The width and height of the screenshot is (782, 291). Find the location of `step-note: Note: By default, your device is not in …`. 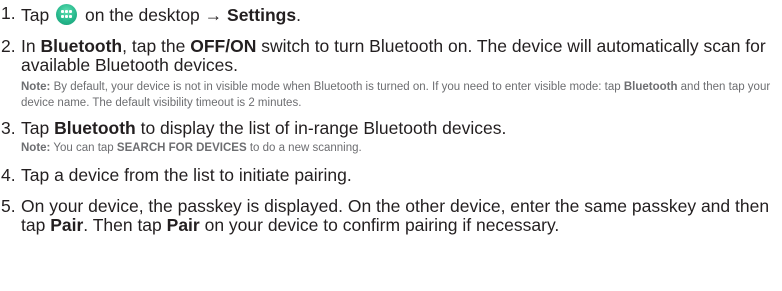

step-note: Note: By default, your device is not in … is located at coordinates (396, 95).